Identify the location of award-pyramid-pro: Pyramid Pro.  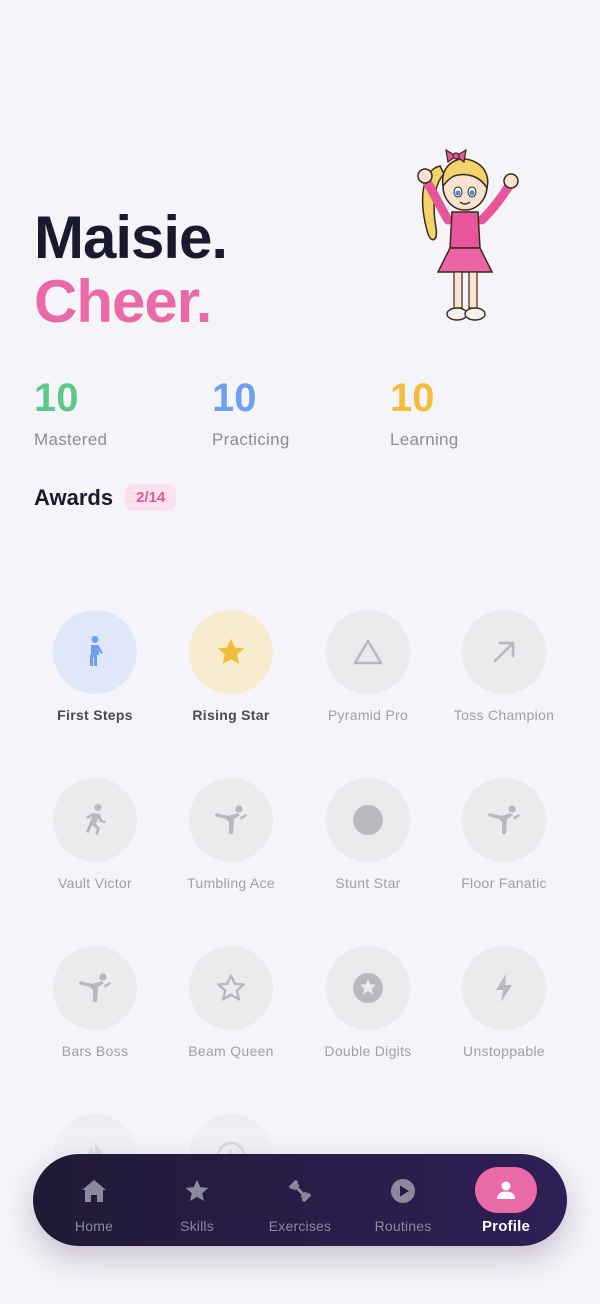
(368, 666).